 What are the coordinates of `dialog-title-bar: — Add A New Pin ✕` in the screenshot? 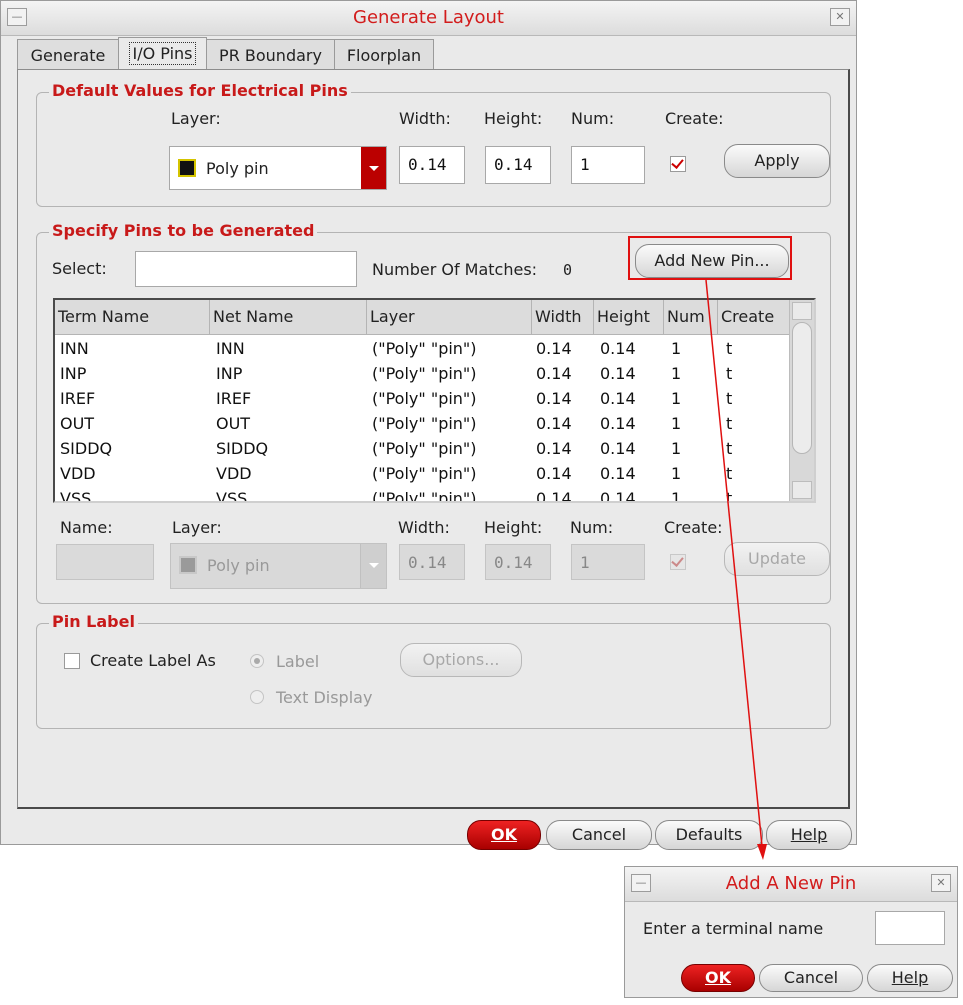 It's located at (791, 884).